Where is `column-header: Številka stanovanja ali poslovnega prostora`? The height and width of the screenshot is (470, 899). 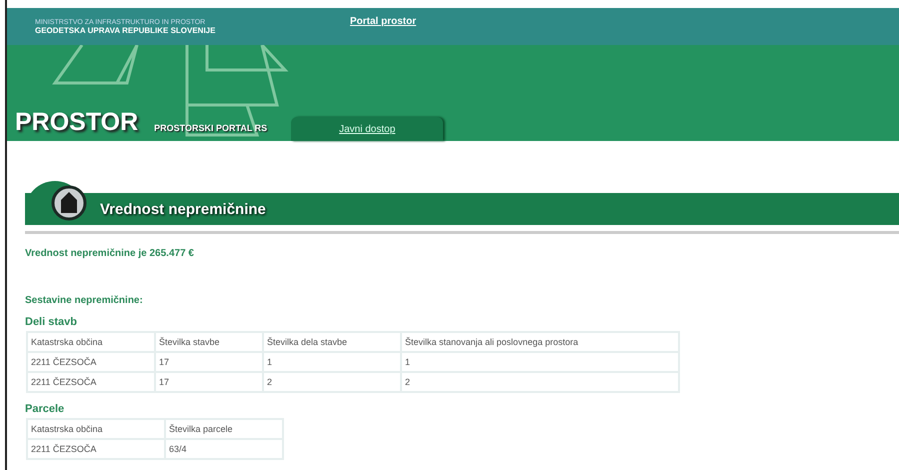
column-header: Številka stanovanja ali poslovnega prostora is located at coordinates (540, 342).